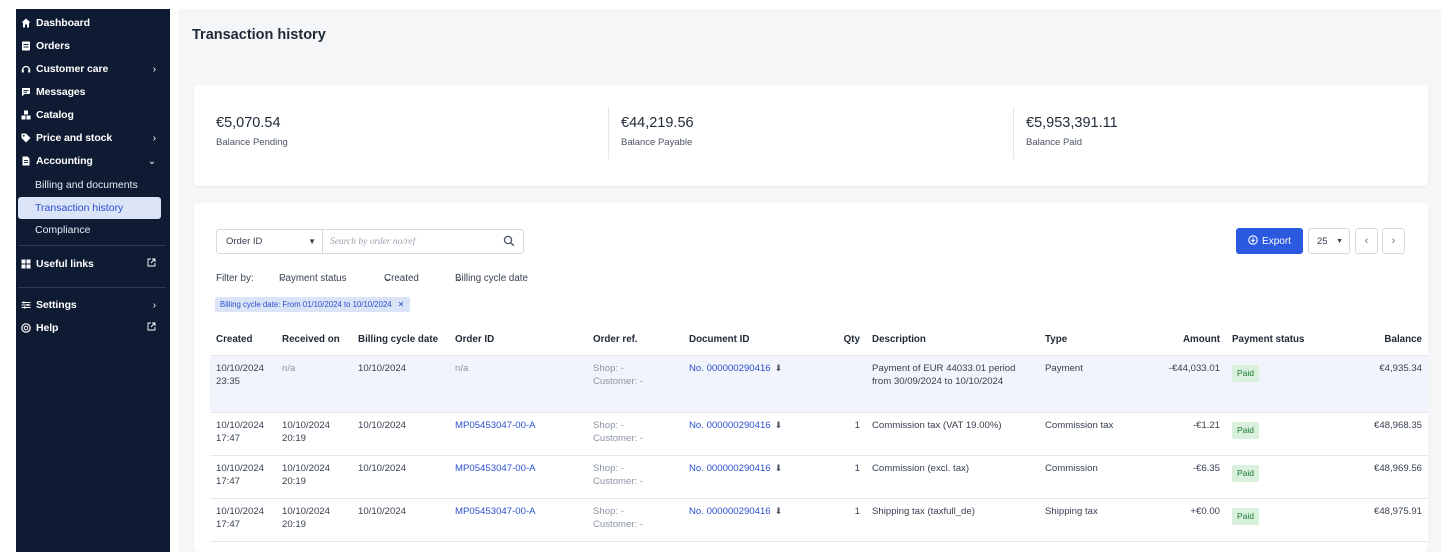 Image resolution: width=1441 pixels, height=552 pixels. Describe the element at coordinates (844, 340) in the screenshot. I see `col-qty: Qty` at that location.